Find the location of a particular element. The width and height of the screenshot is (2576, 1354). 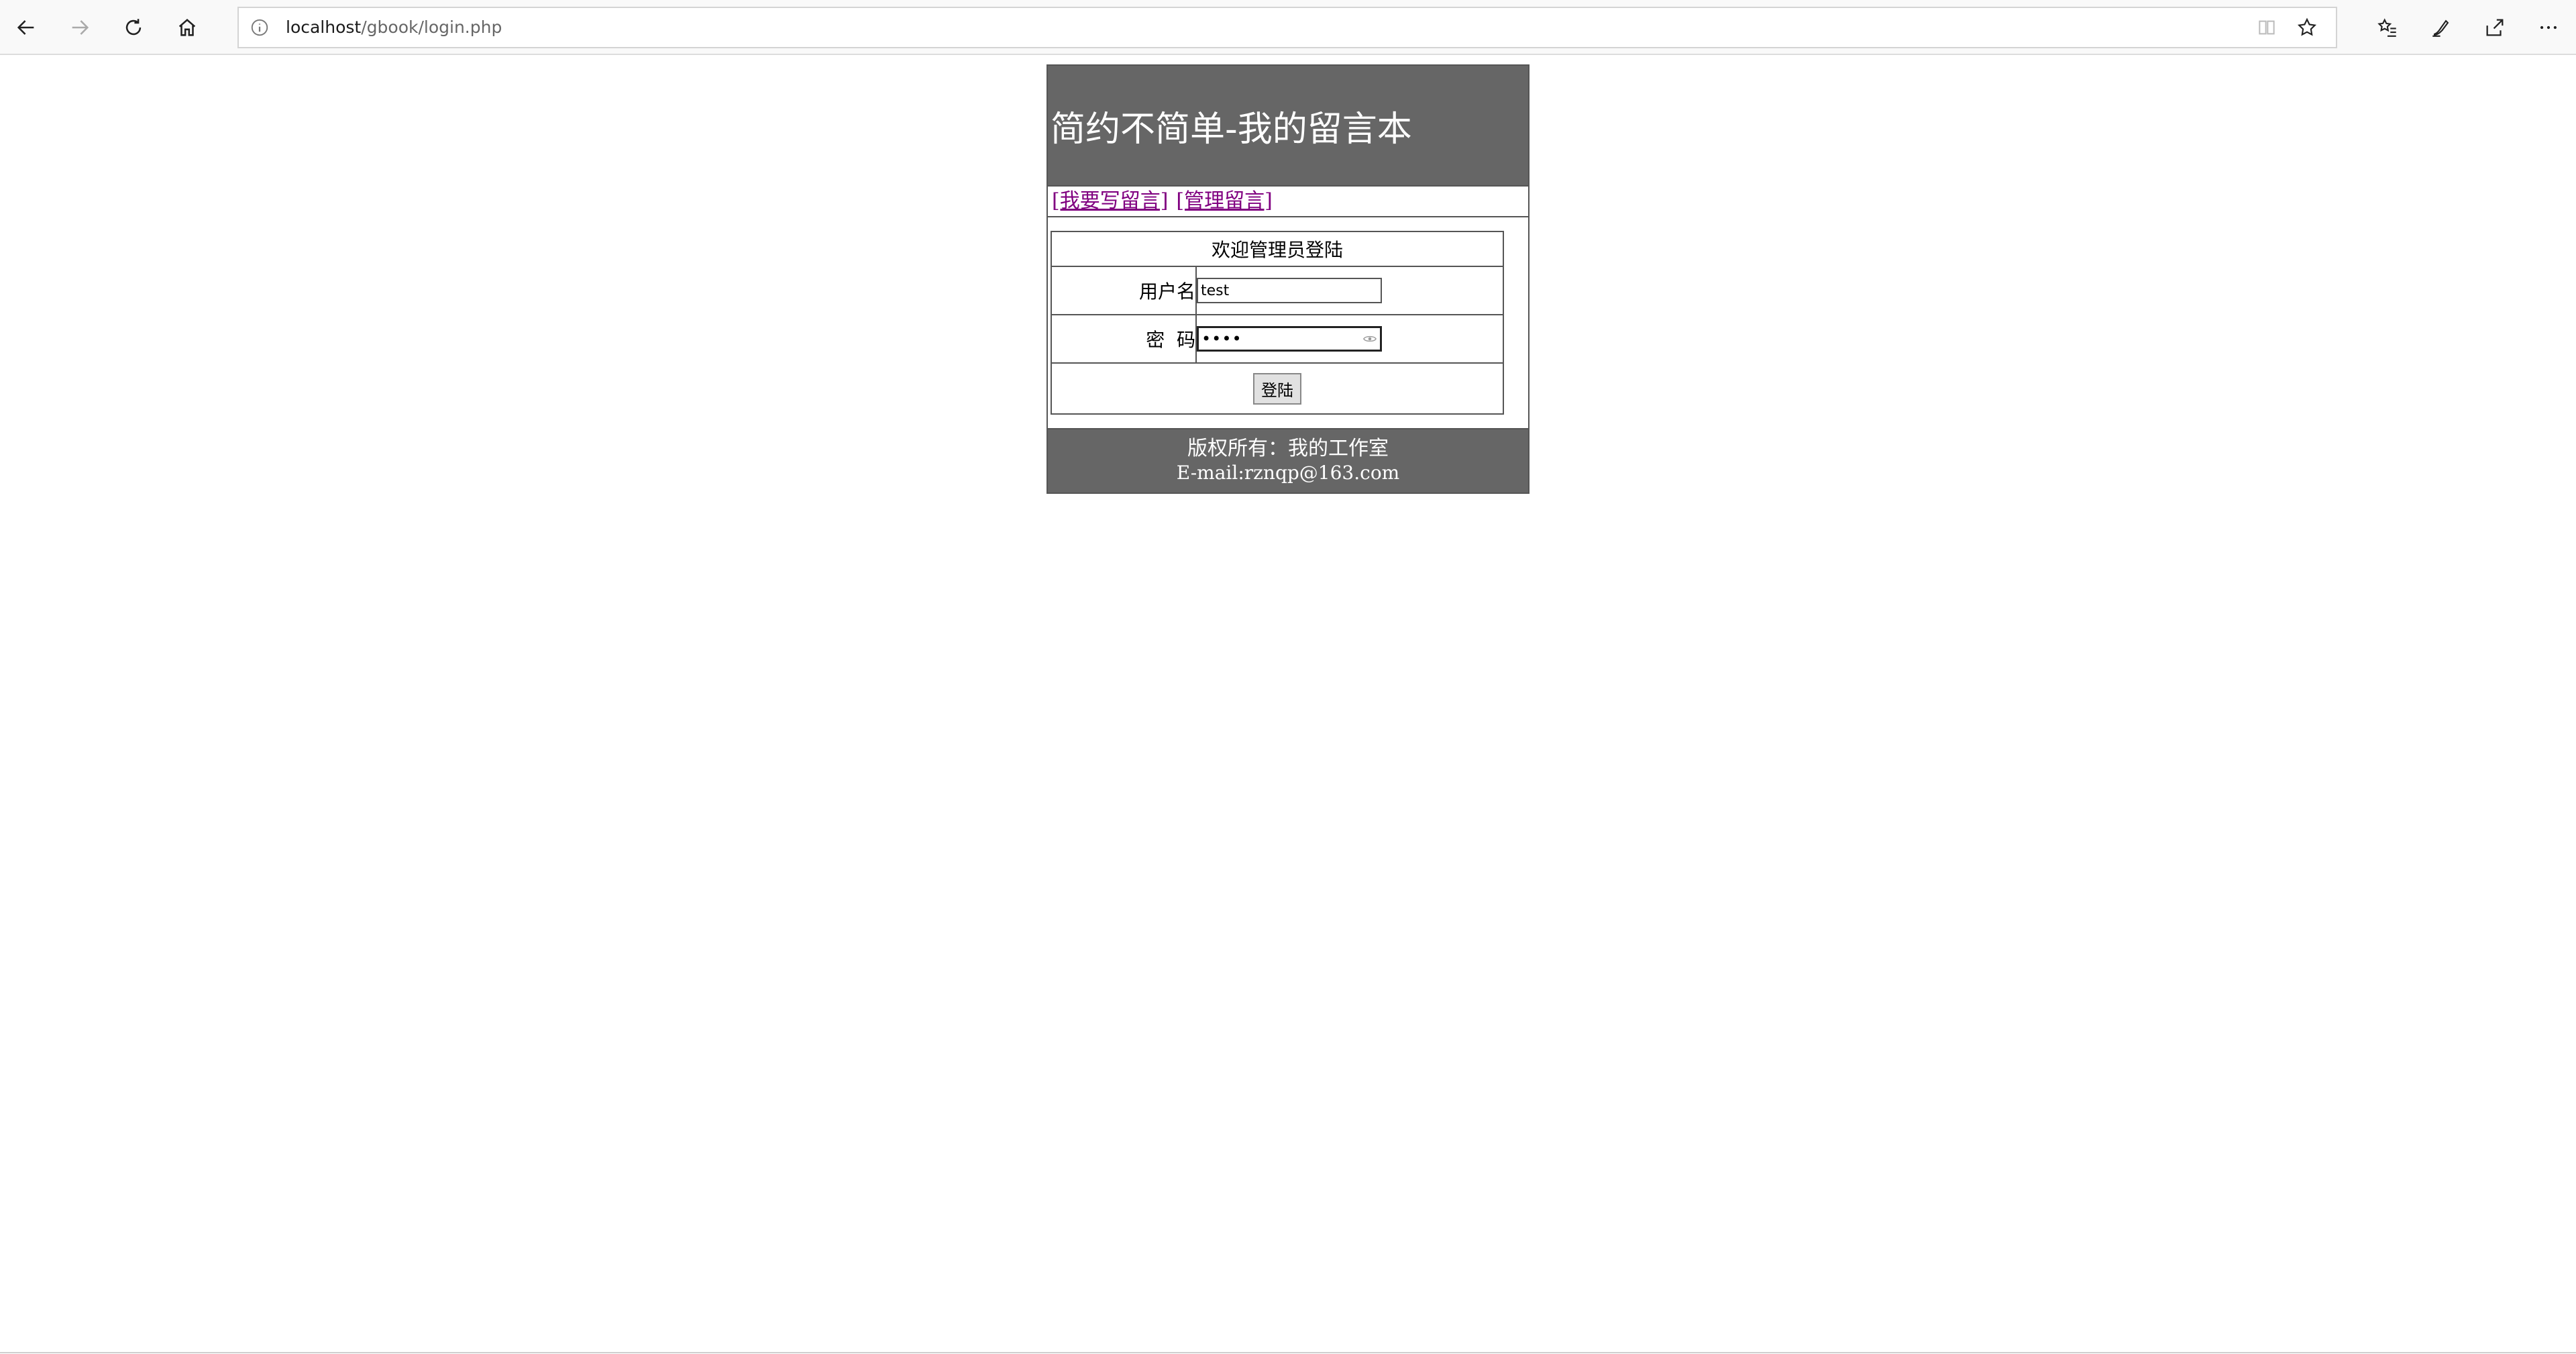

browser-toolbar: localhost/gbook/login.php is located at coordinates (1288, 27).